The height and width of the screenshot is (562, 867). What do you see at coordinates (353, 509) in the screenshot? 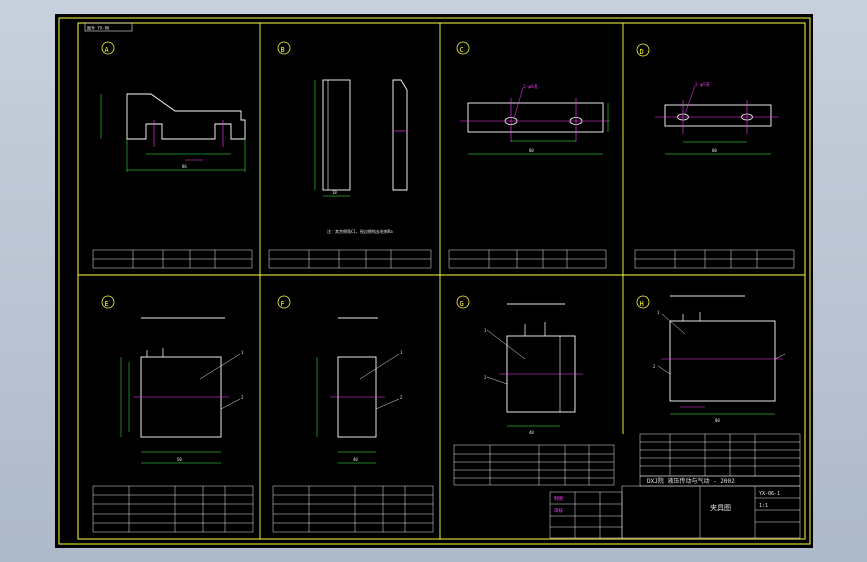
I see `minor-table-f` at bounding box center [353, 509].